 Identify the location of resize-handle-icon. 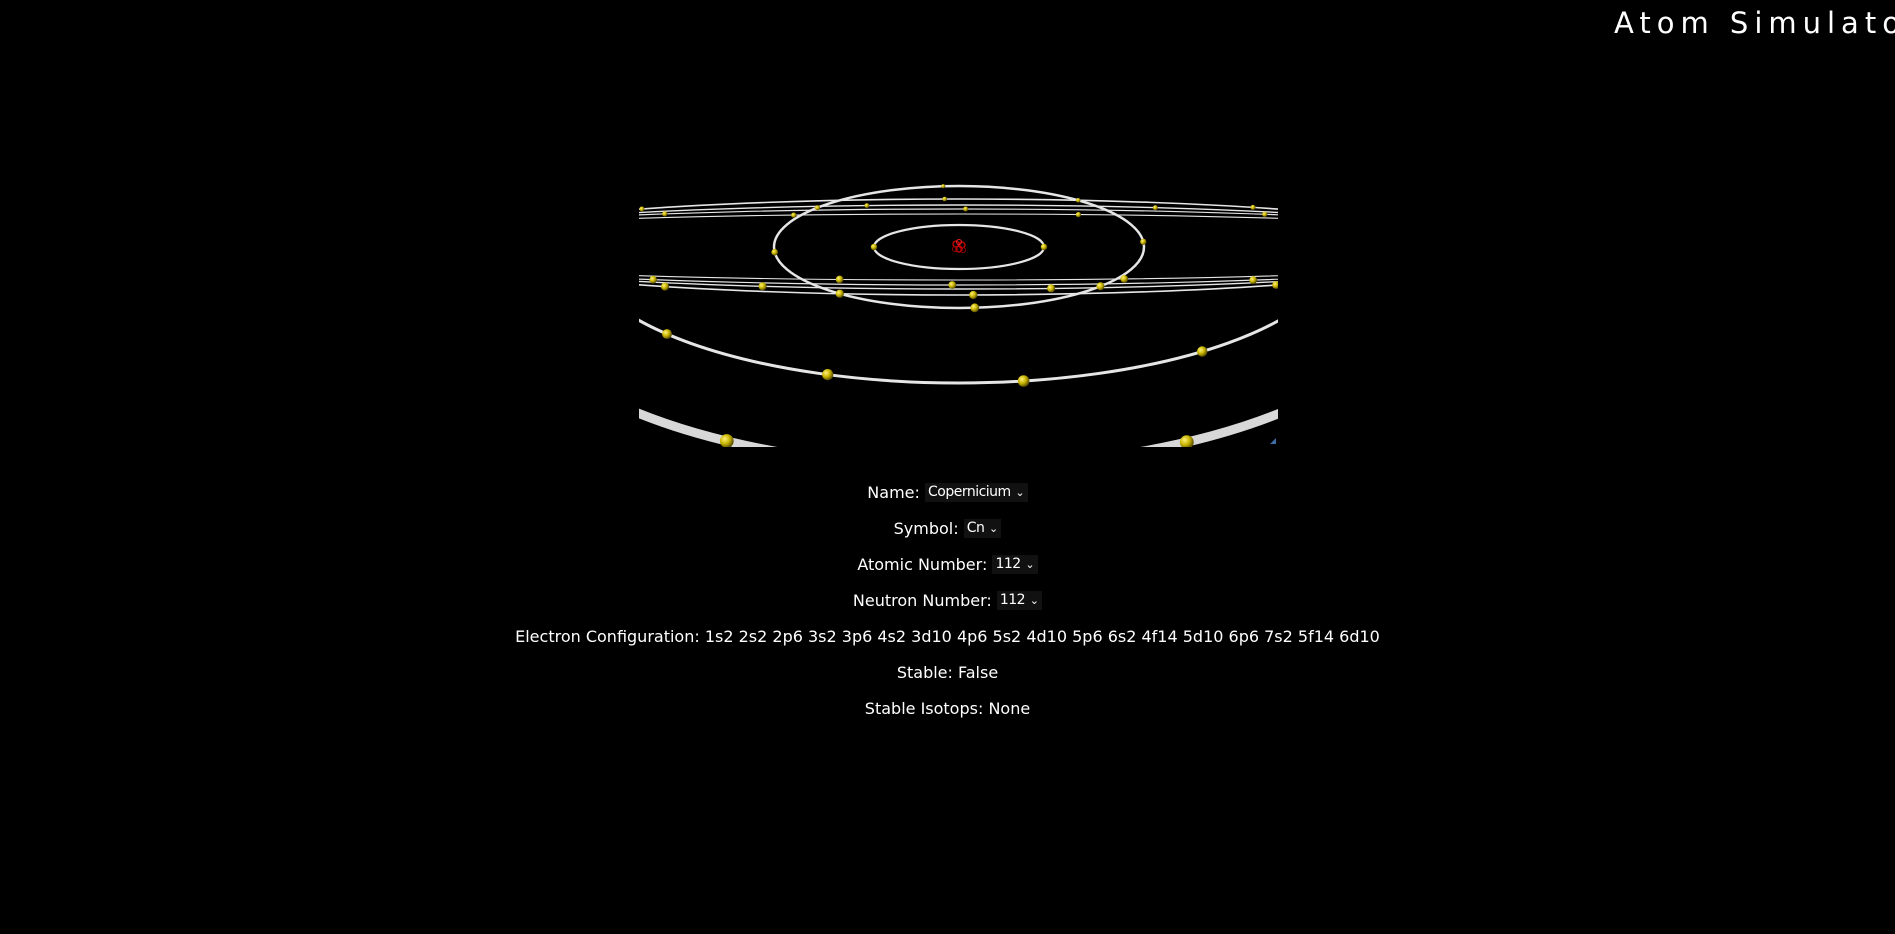
(1273, 441).